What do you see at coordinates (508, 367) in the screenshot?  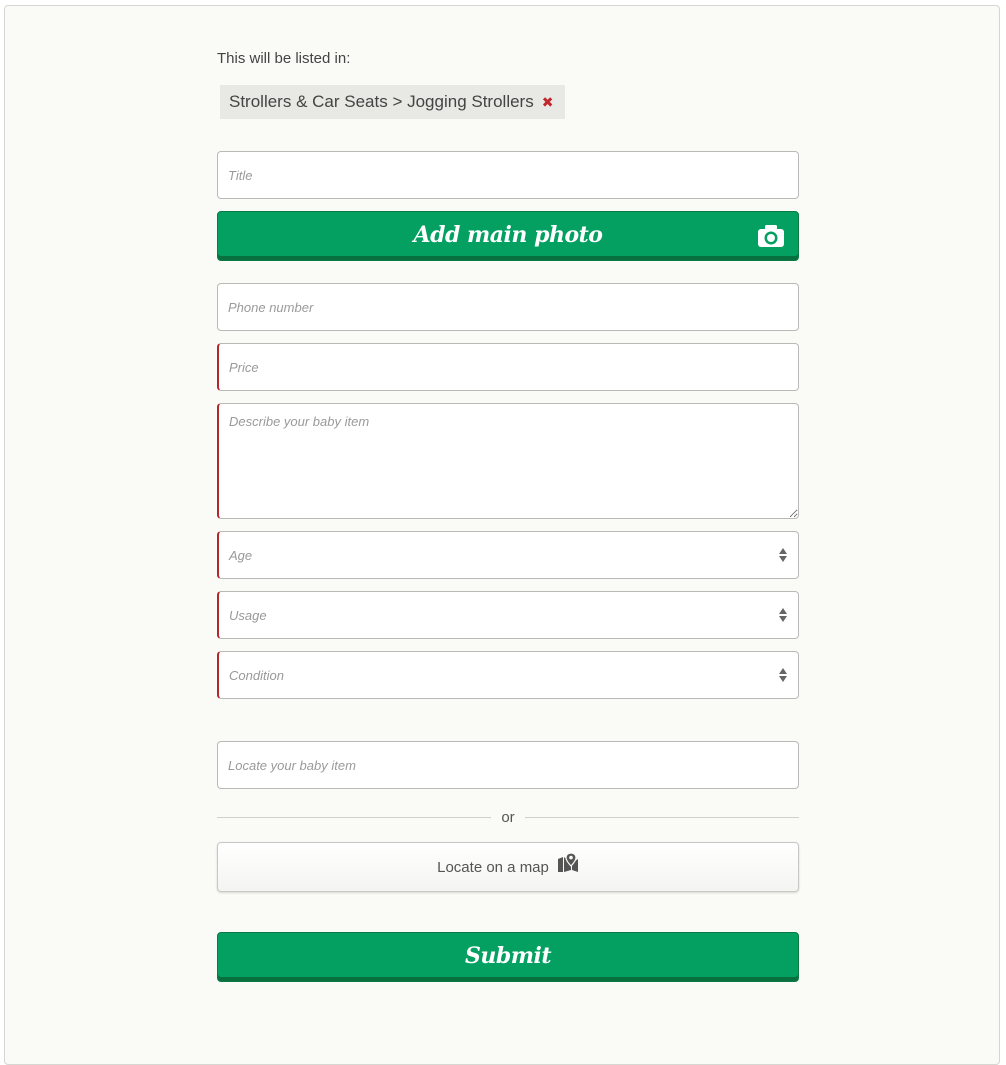 I see `price-input` at bounding box center [508, 367].